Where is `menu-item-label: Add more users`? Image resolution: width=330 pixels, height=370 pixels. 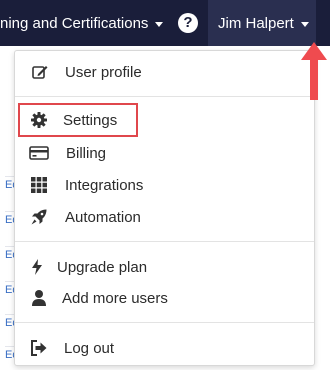
menu-item-label: Add more users is located at coordinates (115, 298).